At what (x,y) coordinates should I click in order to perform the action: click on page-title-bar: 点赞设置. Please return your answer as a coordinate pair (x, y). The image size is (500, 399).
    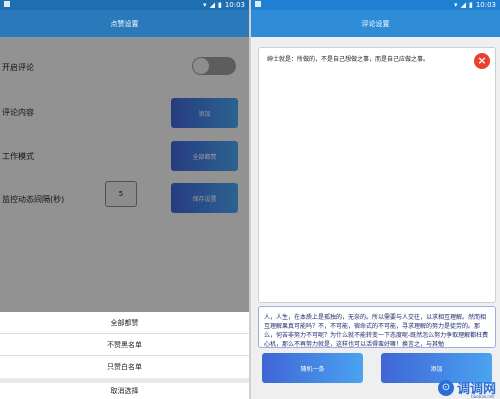
    Looking at the image, I should click on (124, 23).